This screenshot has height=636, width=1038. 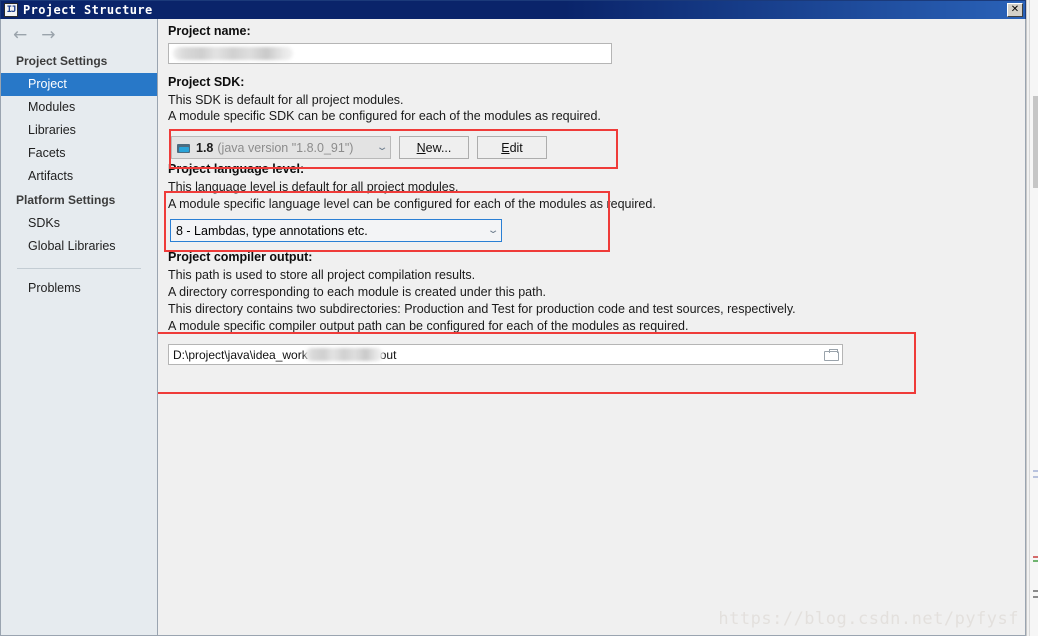 I want to click on title-bar: IJ Project Structure ✕, so click(x=513, y=9).